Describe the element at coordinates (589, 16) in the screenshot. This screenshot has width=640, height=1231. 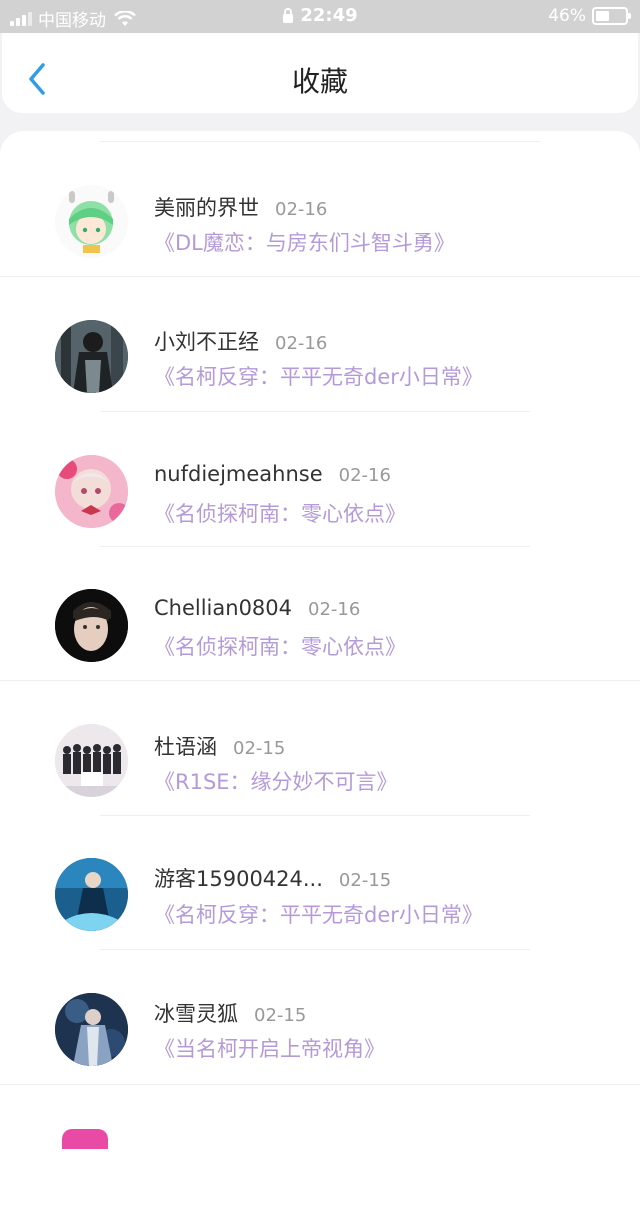
I see `status-right: 46%` at that location.